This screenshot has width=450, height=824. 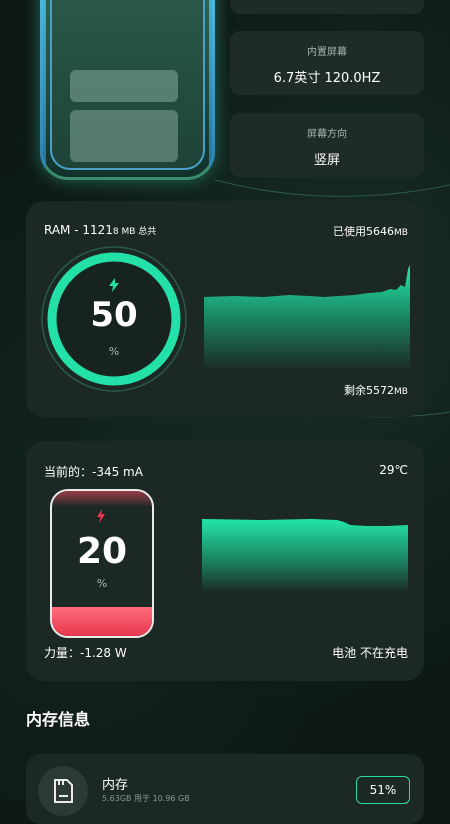 What do you see at coordinates (134, 232) in the screenshot?
I see `ram-total-unit: 8 MB 总共` at bounding box center [134, 232].